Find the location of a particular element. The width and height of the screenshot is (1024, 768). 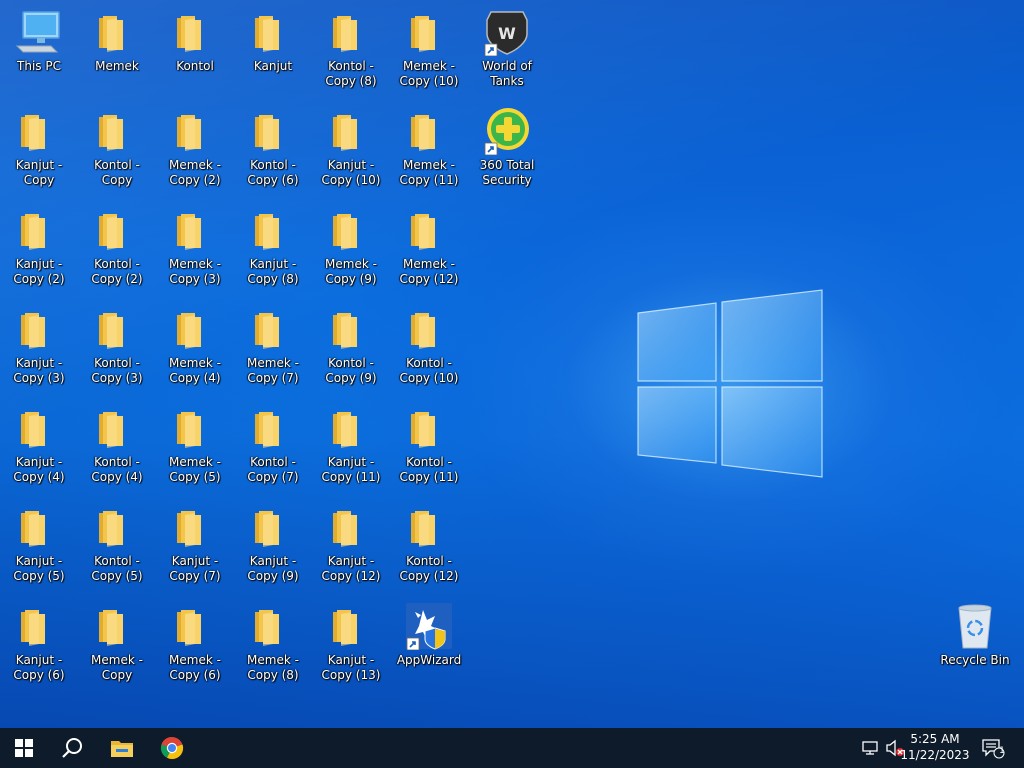

world-of-tanks-icon: W is located at coordinates (506, 34).